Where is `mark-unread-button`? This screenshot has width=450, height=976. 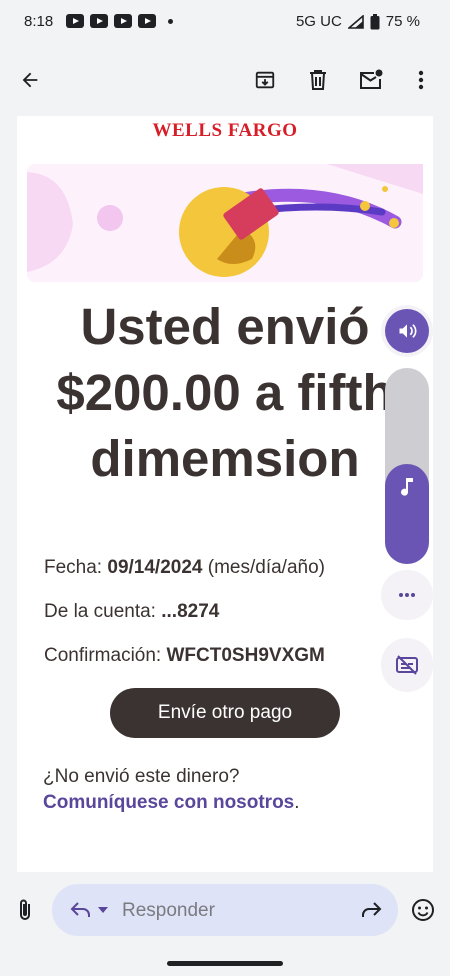
mark-unread-button is located at coordinates (371, 80).